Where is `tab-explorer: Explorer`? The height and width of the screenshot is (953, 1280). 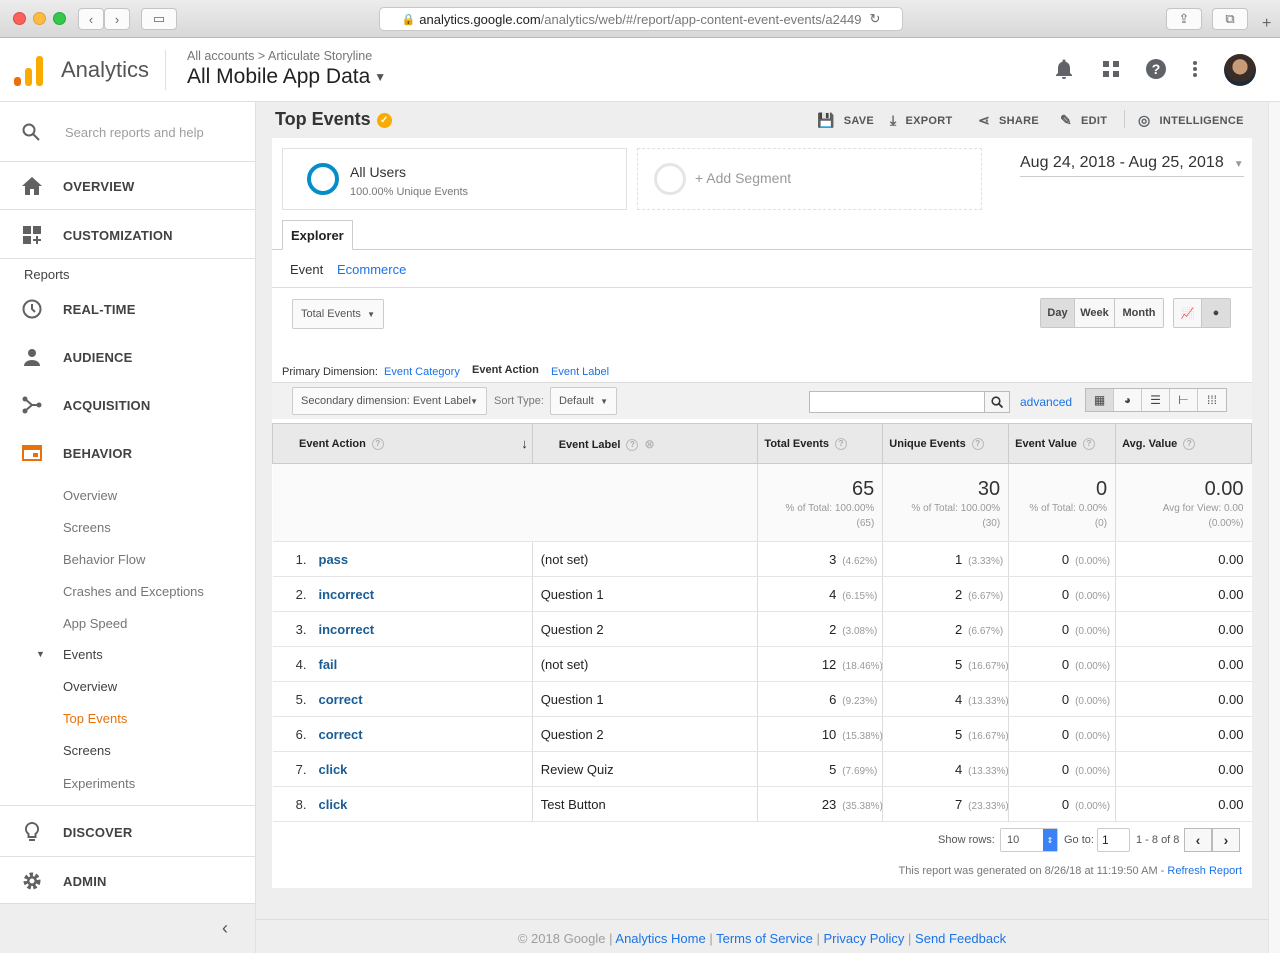
tab-explorer: Explorer is located at coordinates (317, 235).